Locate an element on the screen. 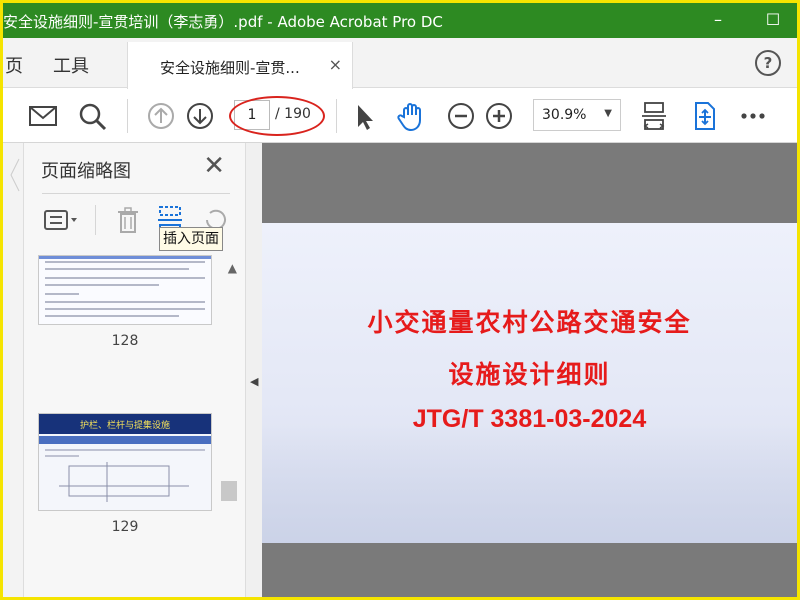  zoom-out-icon is located at coordinates (461, 116).